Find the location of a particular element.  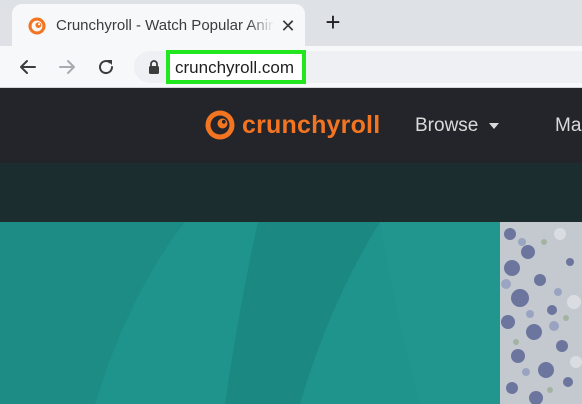

logo-text: crunchyroll is located at coordinates (311, 124).